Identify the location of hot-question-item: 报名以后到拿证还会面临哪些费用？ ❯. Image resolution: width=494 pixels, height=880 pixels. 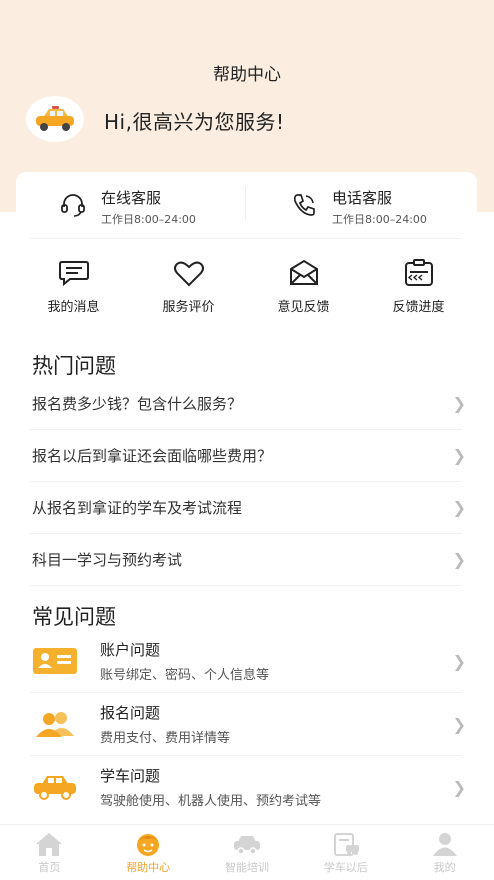
(249, 455).